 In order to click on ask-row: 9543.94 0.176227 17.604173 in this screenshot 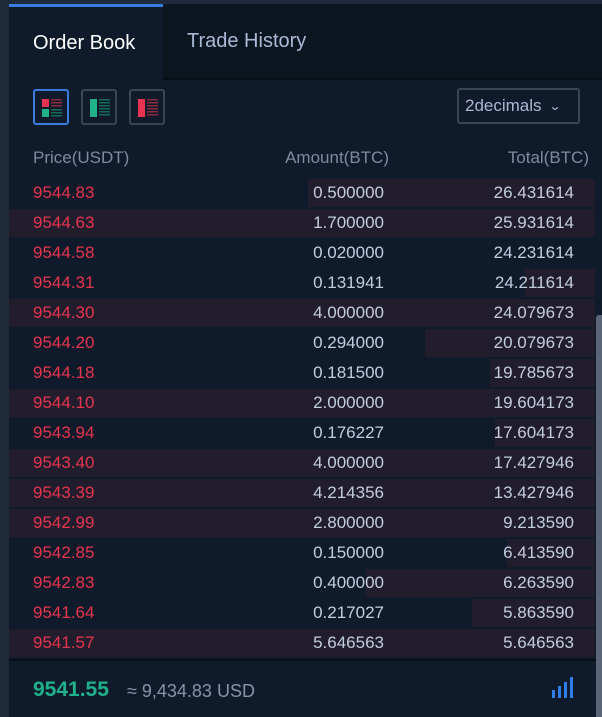, I will do `click(305, 432)`.